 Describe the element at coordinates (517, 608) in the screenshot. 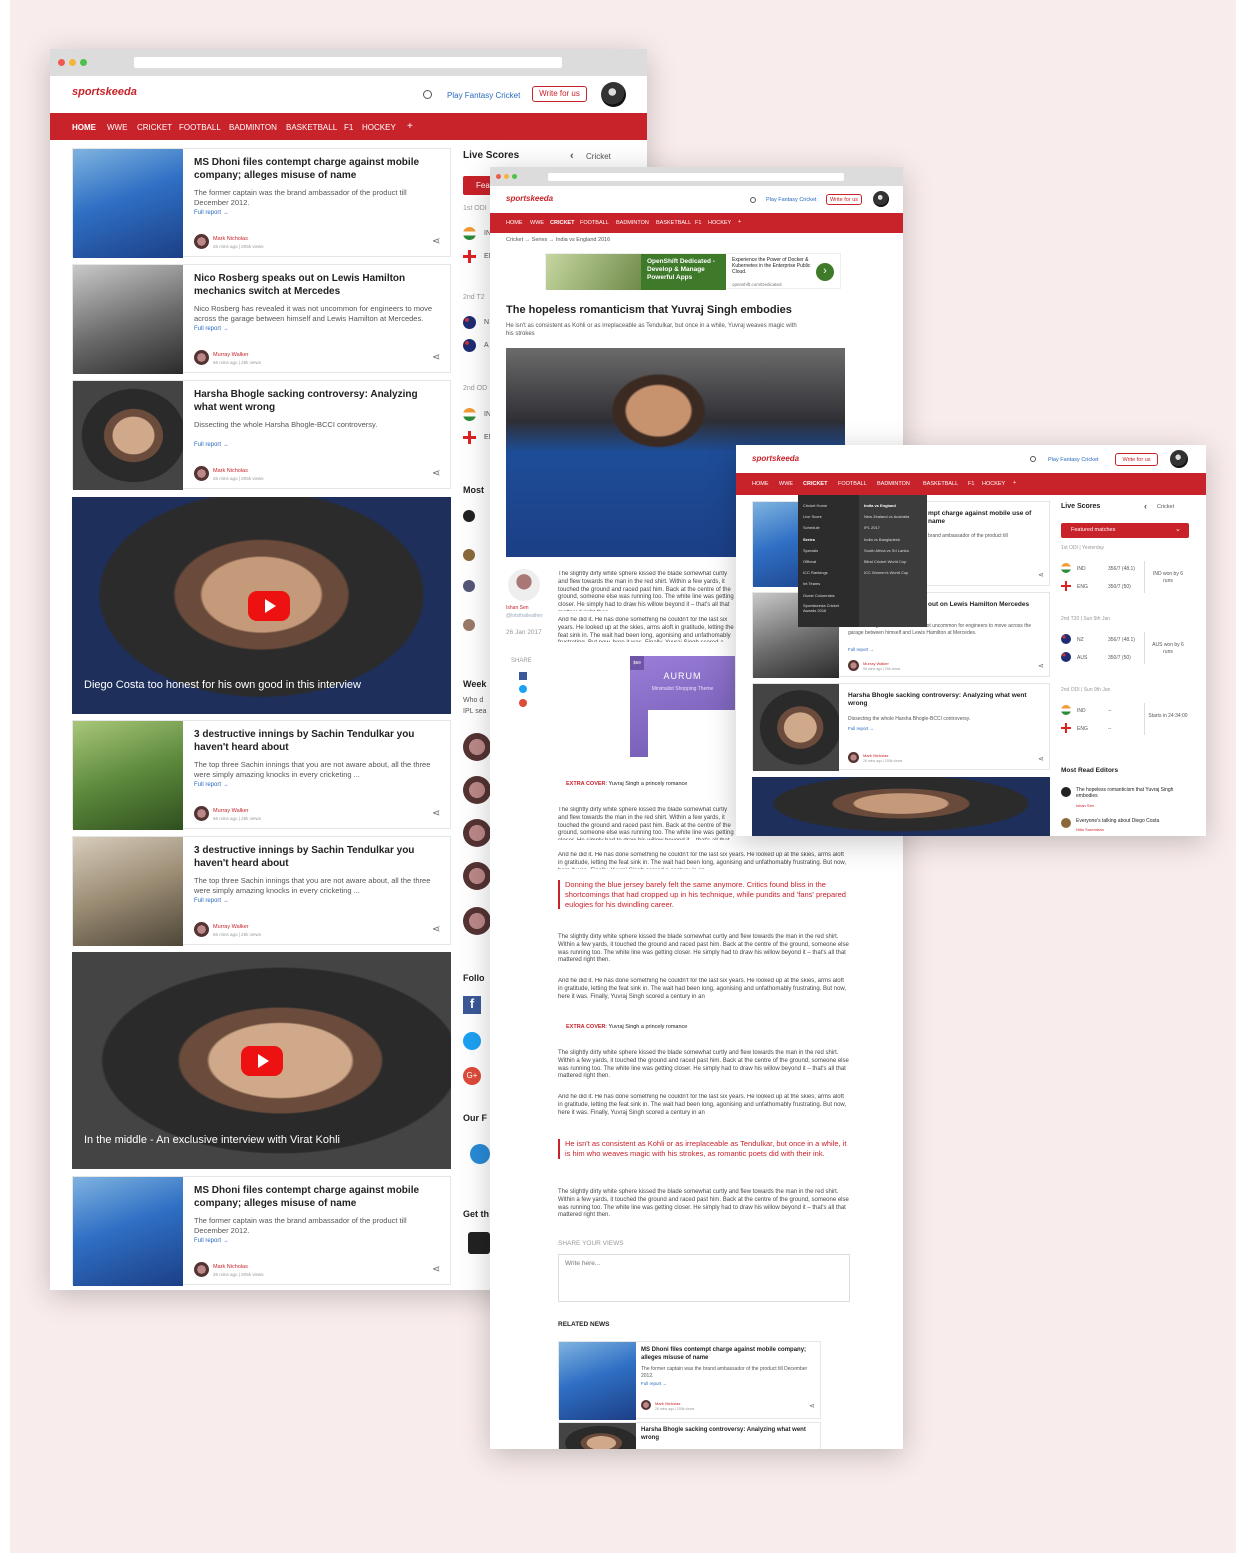

I see `author-name: Ishan Sen` at that location.